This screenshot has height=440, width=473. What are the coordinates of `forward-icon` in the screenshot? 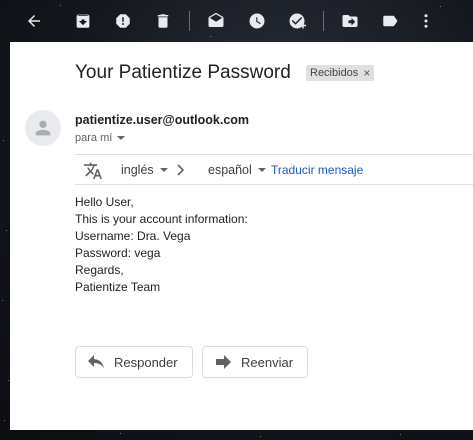 It's located at (223, 362).